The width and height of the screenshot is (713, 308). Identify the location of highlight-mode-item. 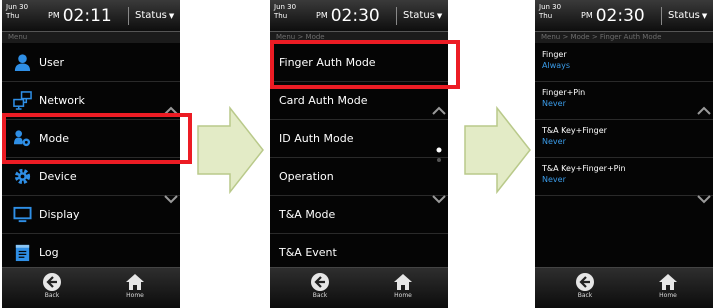
(97, 138).